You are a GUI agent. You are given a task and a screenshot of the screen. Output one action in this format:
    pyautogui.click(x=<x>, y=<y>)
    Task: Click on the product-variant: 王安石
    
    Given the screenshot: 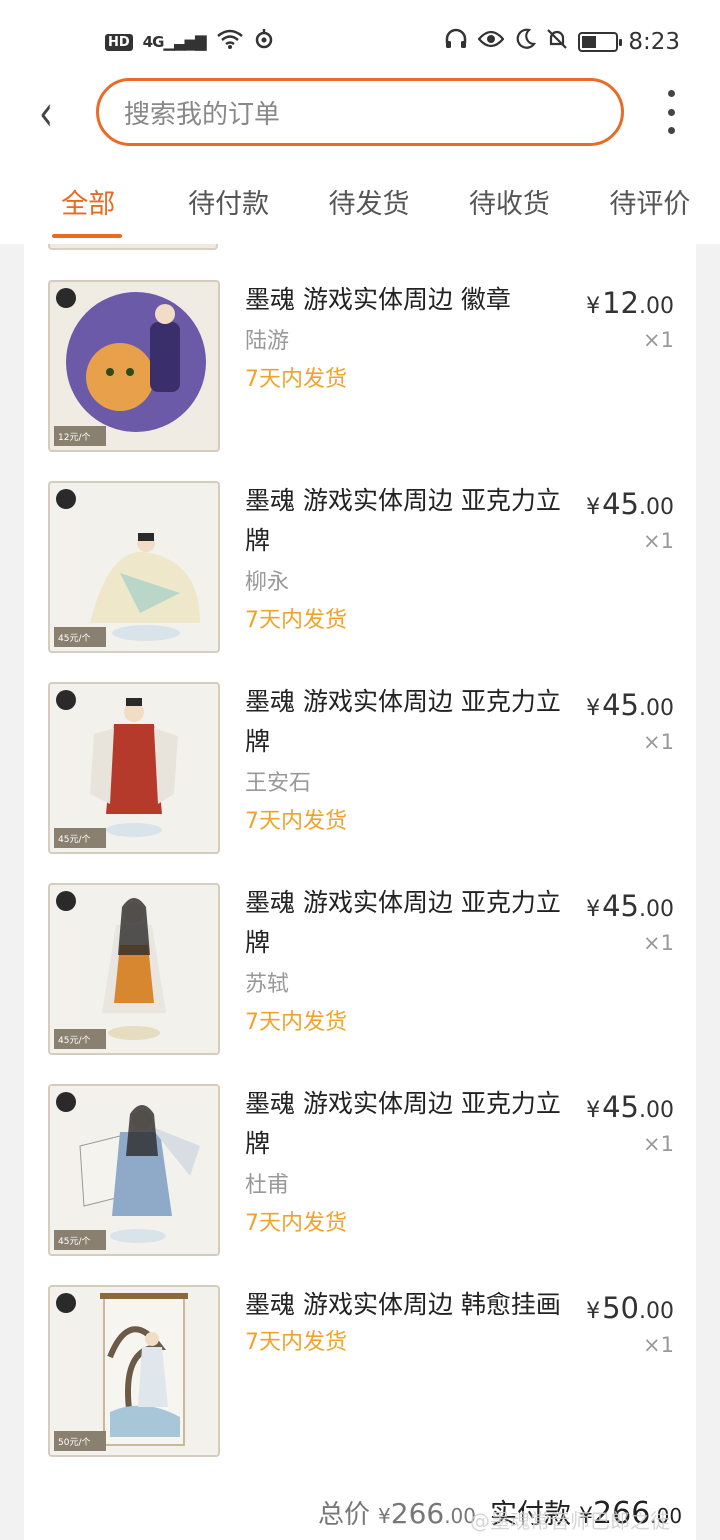 What is the action you would take?
    pyautogui.click(x=278, y=783)
    